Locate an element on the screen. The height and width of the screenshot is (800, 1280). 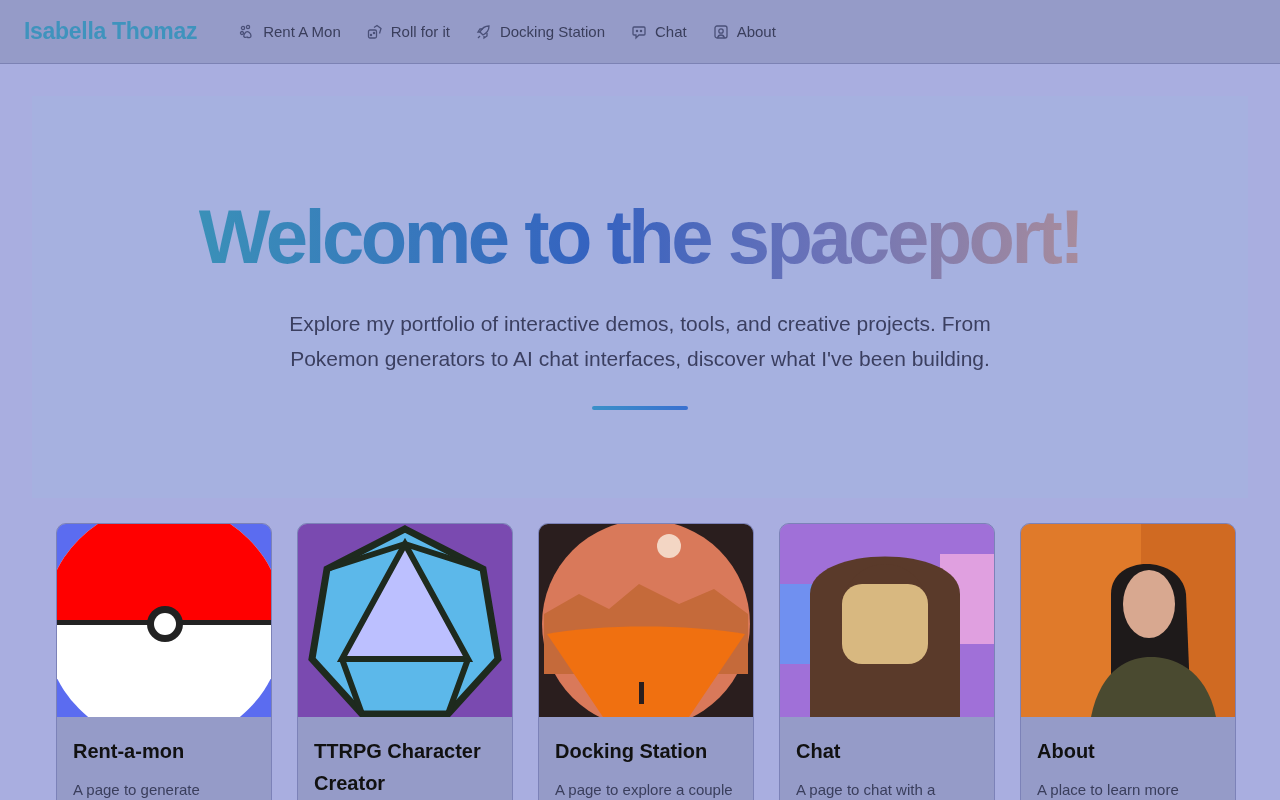
card-description: A page to generate is located at coordinates (137, 789).